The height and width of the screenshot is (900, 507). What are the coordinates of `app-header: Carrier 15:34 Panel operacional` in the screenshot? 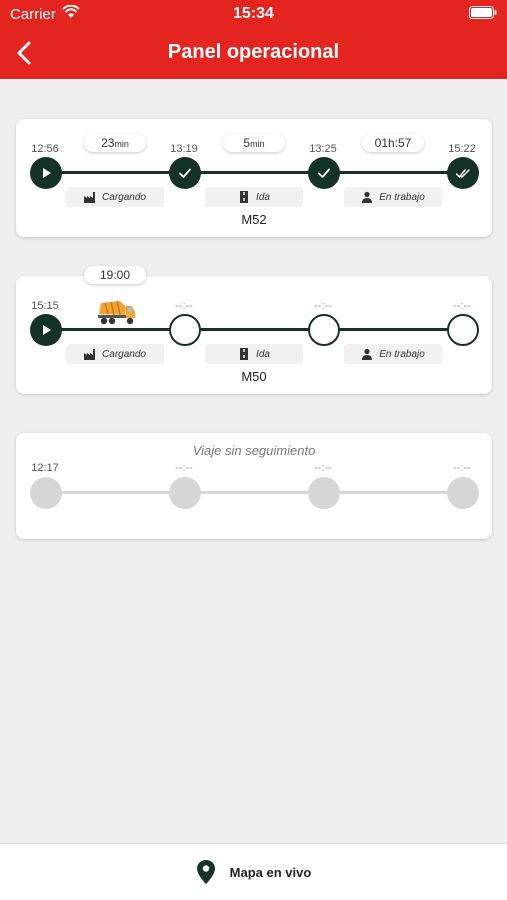 It's located at (253, 39).